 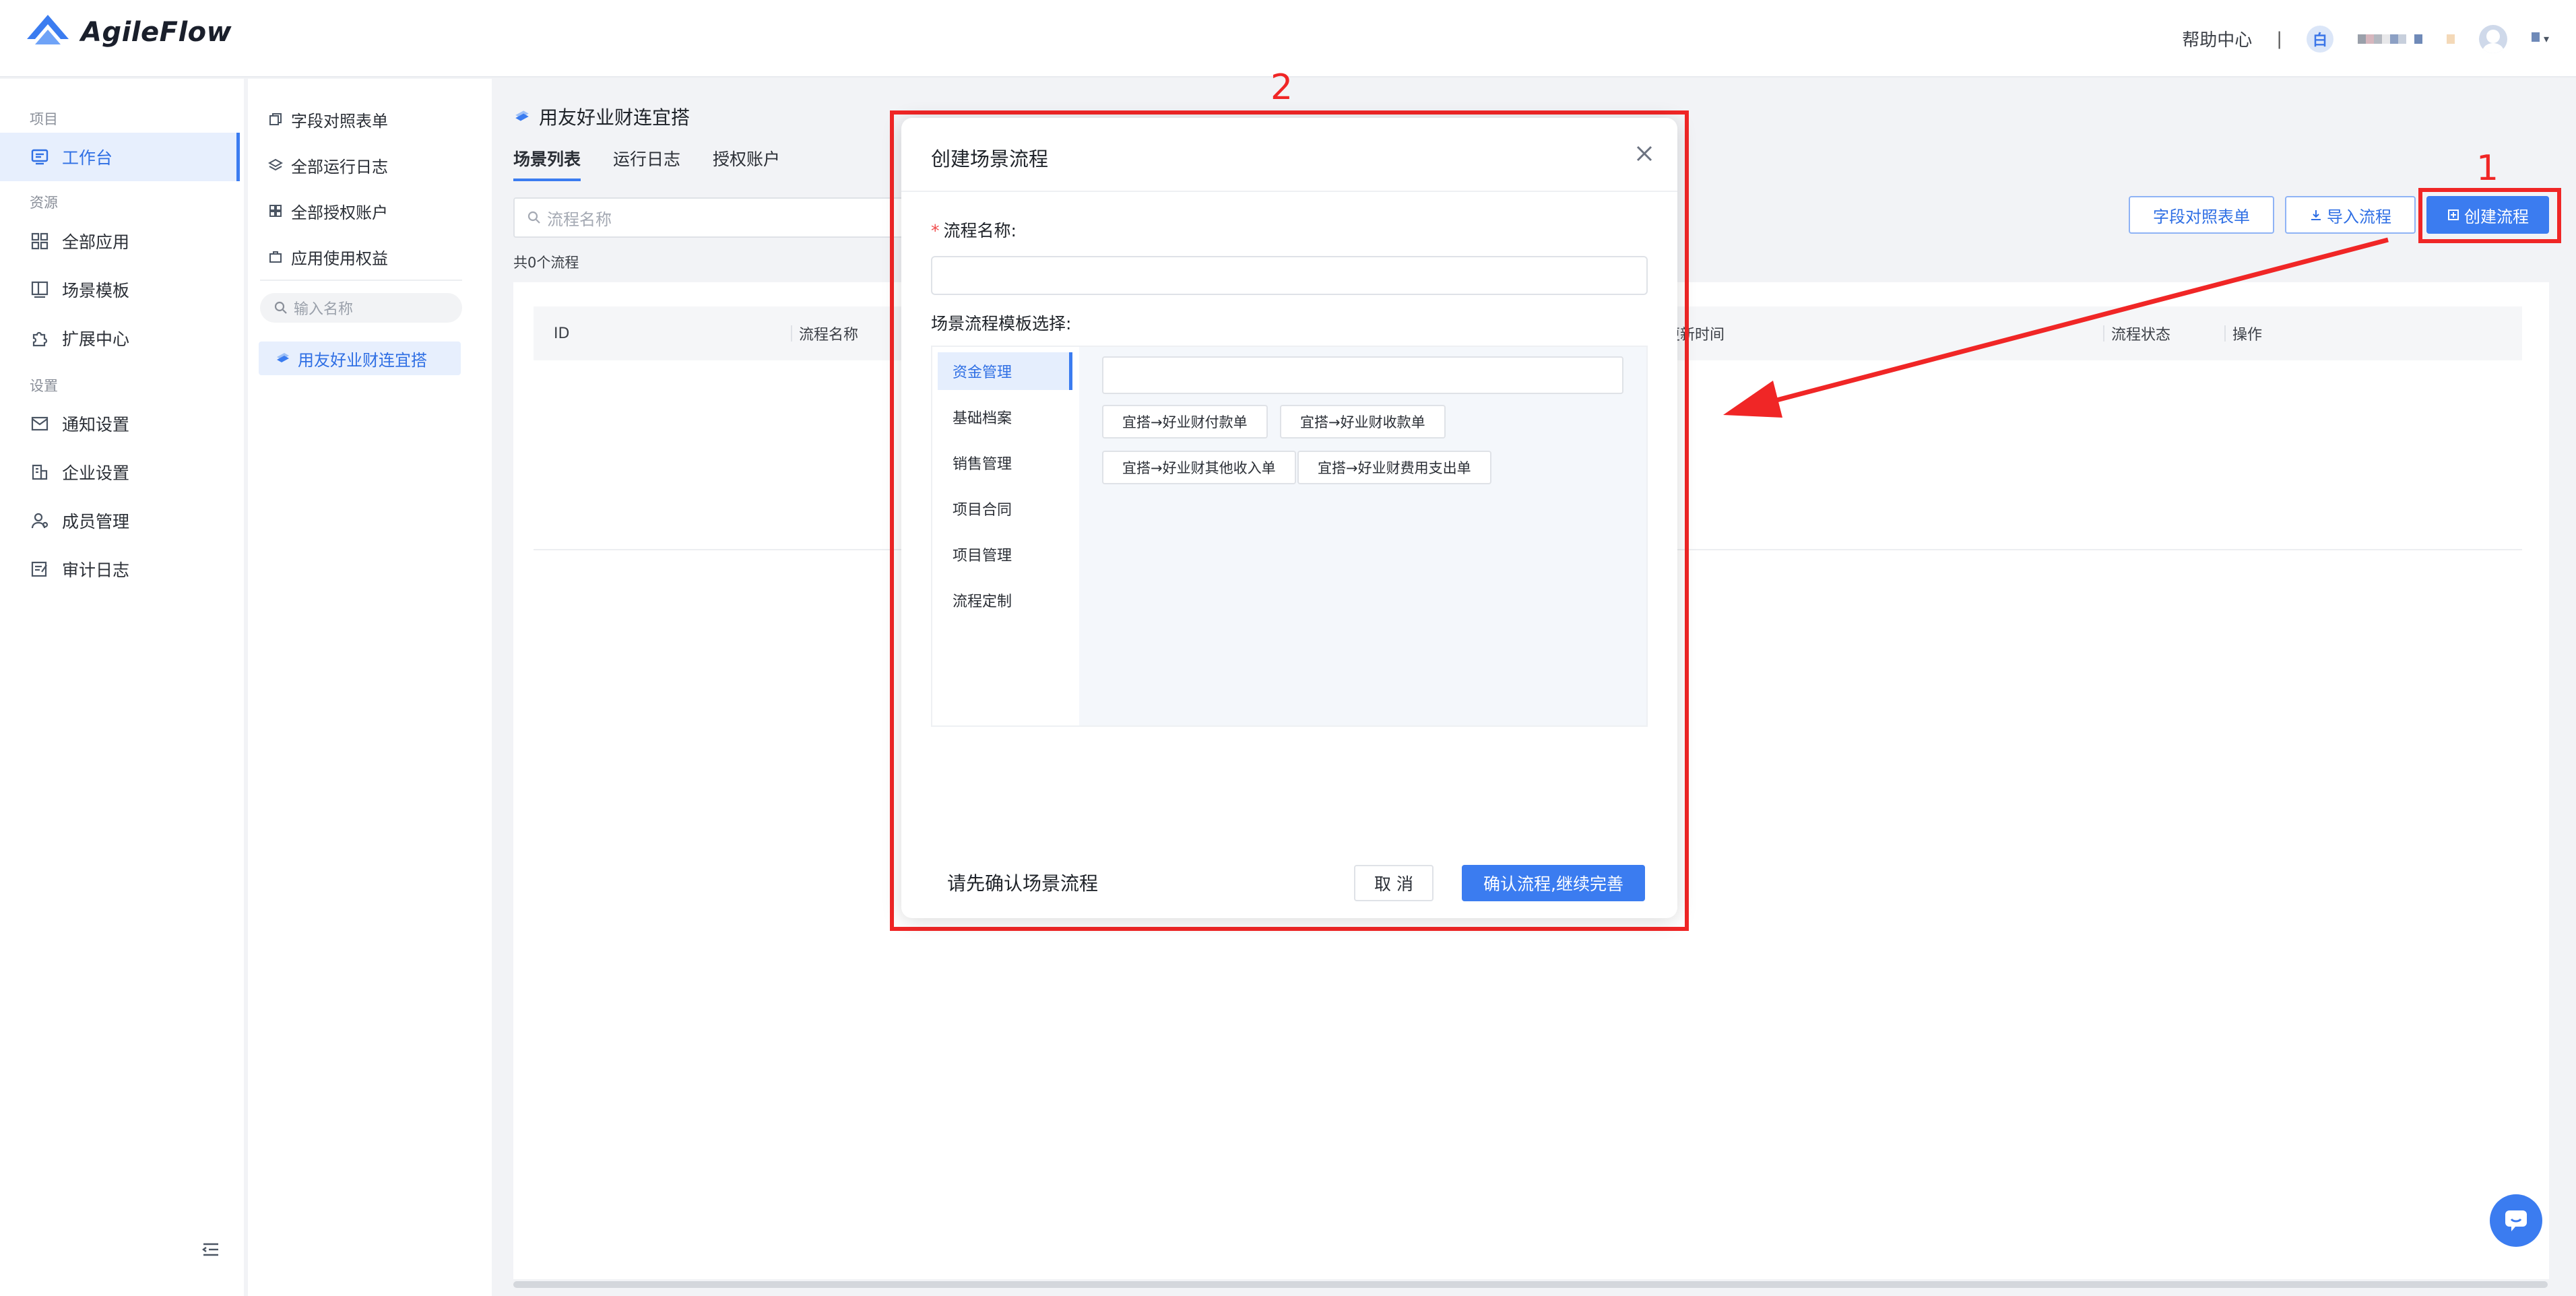 I want to click on flow-name-input, so click(x=1289, y=275).